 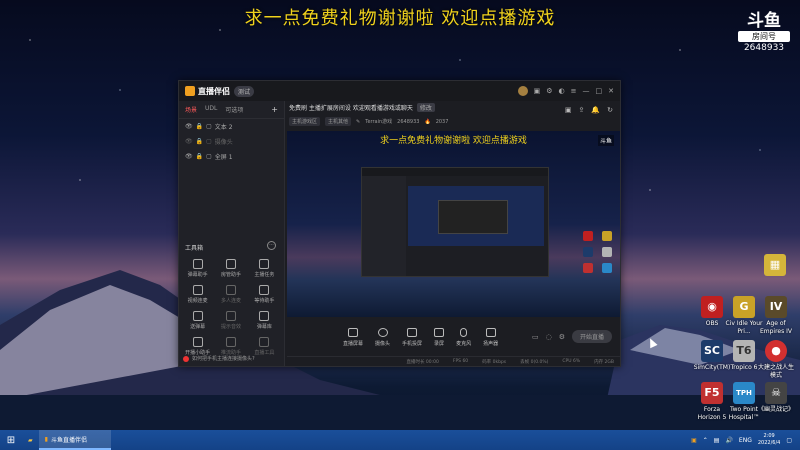 What do you see at coordinates (776, 398) in the screenshot?
I see `desktop-icon-ghost-game: ☠ 《幽灵战记》` at bounding box center [776, 398].